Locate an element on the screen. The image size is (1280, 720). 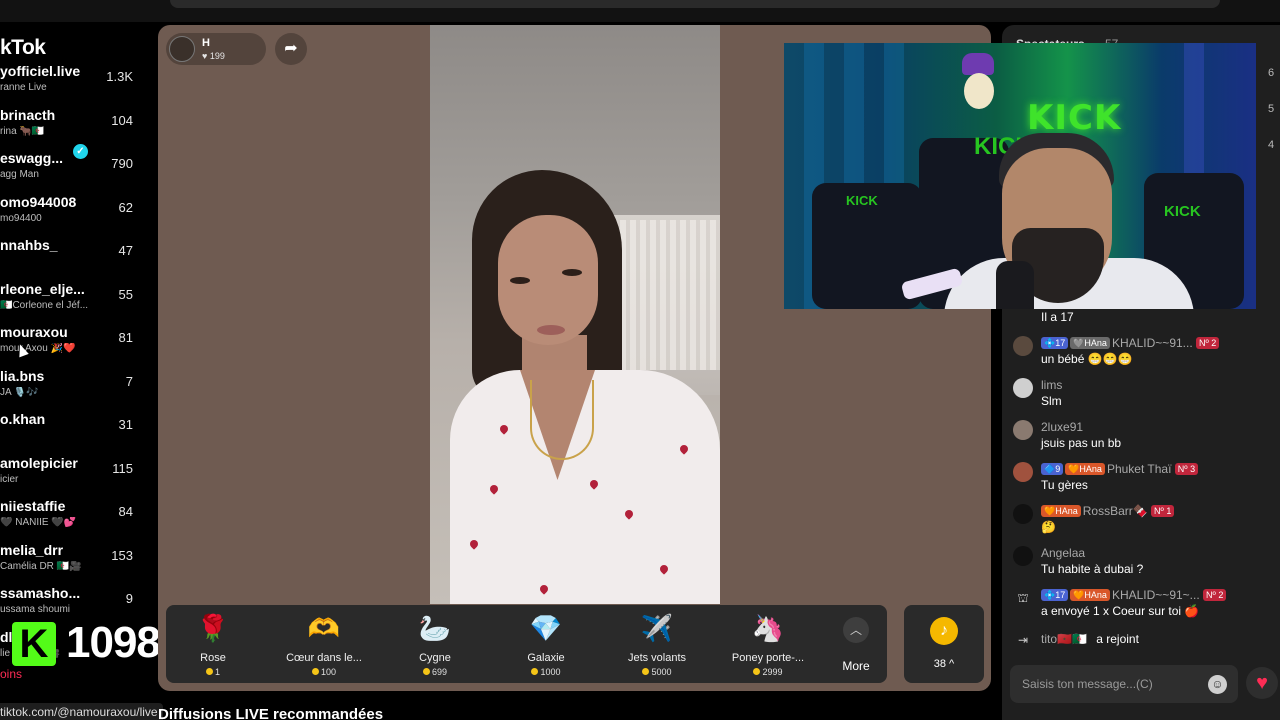
chat-username: RossBarr🍫 is located at coordinates (1115, 511).